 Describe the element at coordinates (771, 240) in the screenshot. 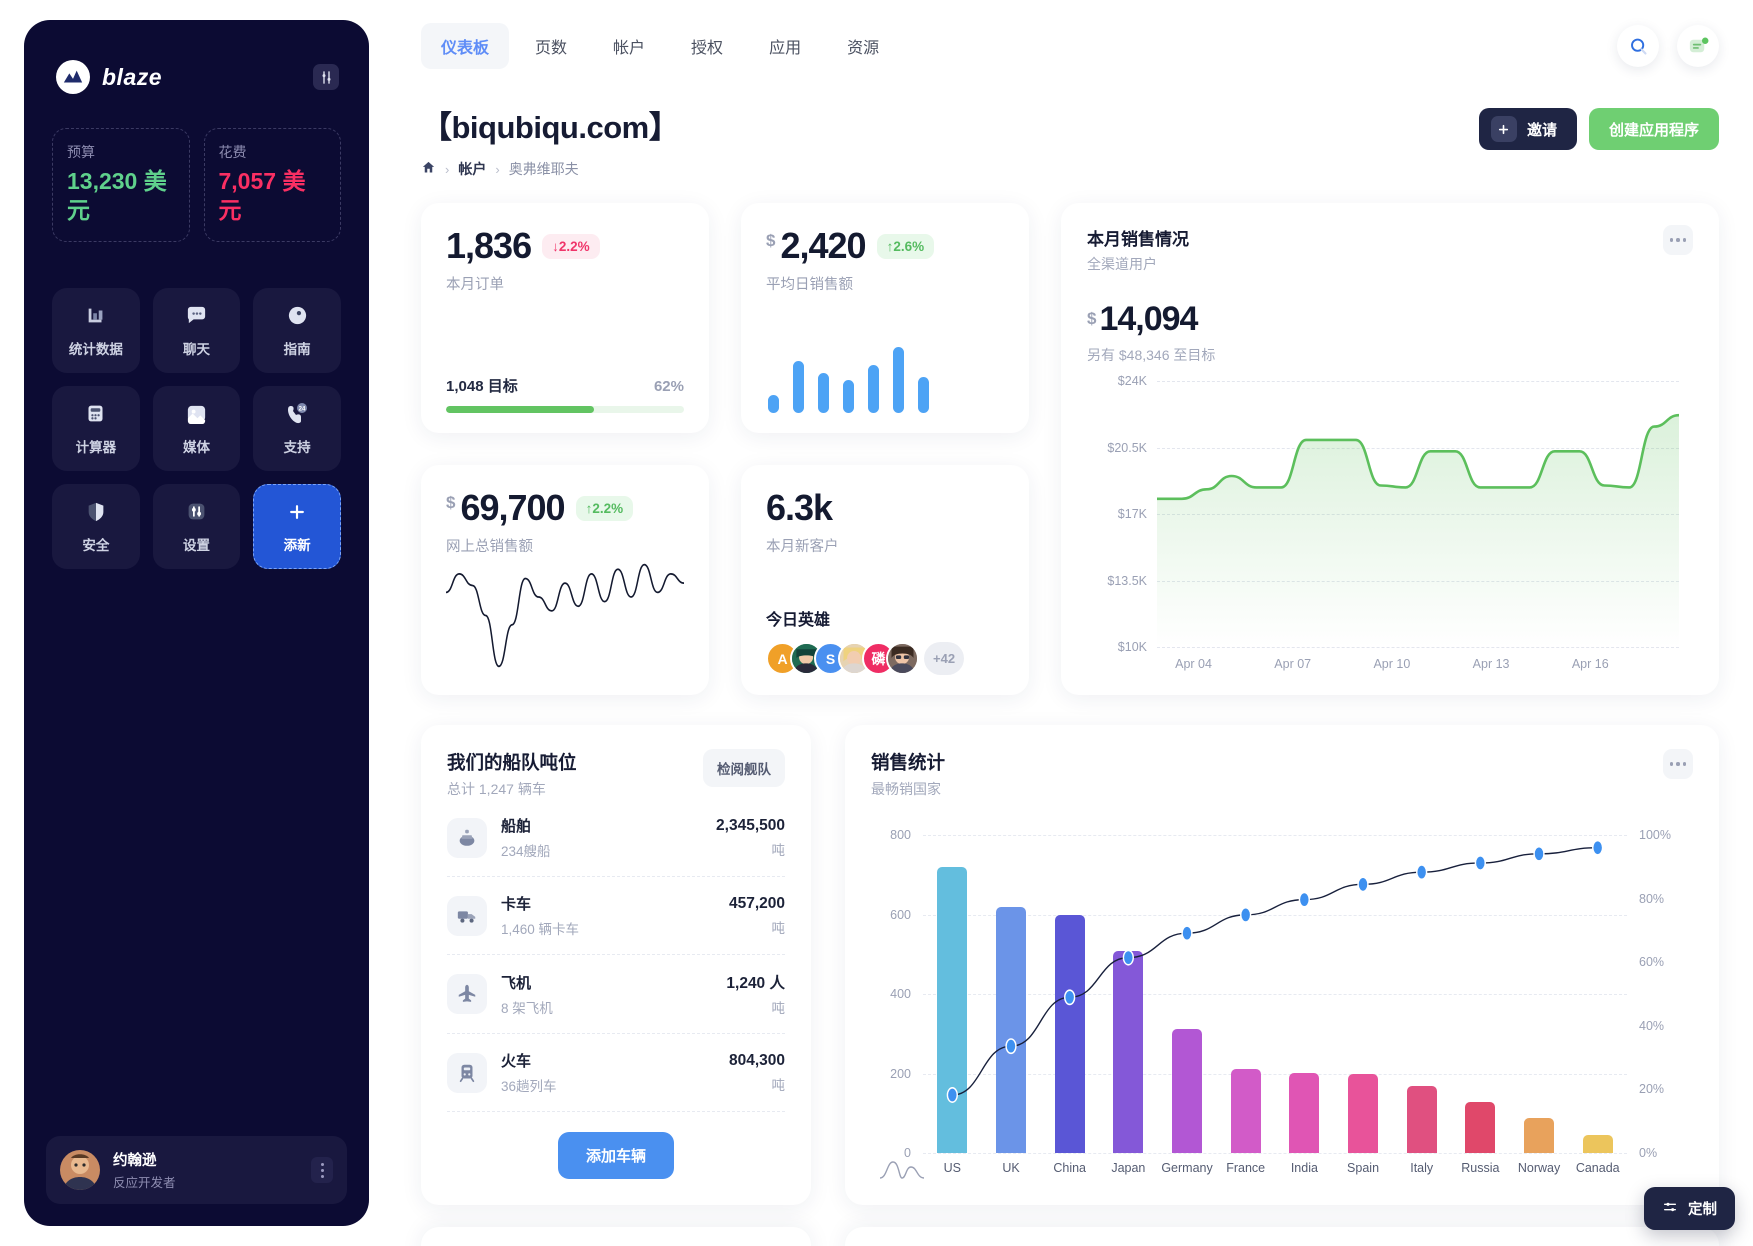

I see `kpi-daily-currency: $` at that location.